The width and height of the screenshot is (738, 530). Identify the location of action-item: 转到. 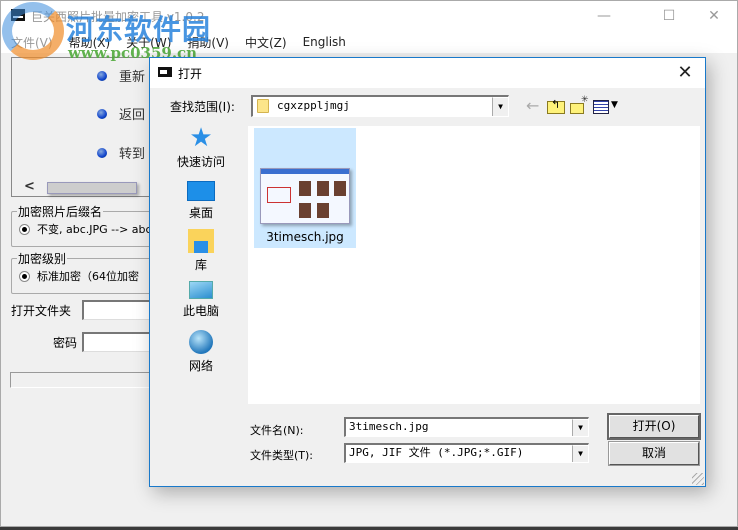
(121, 152).